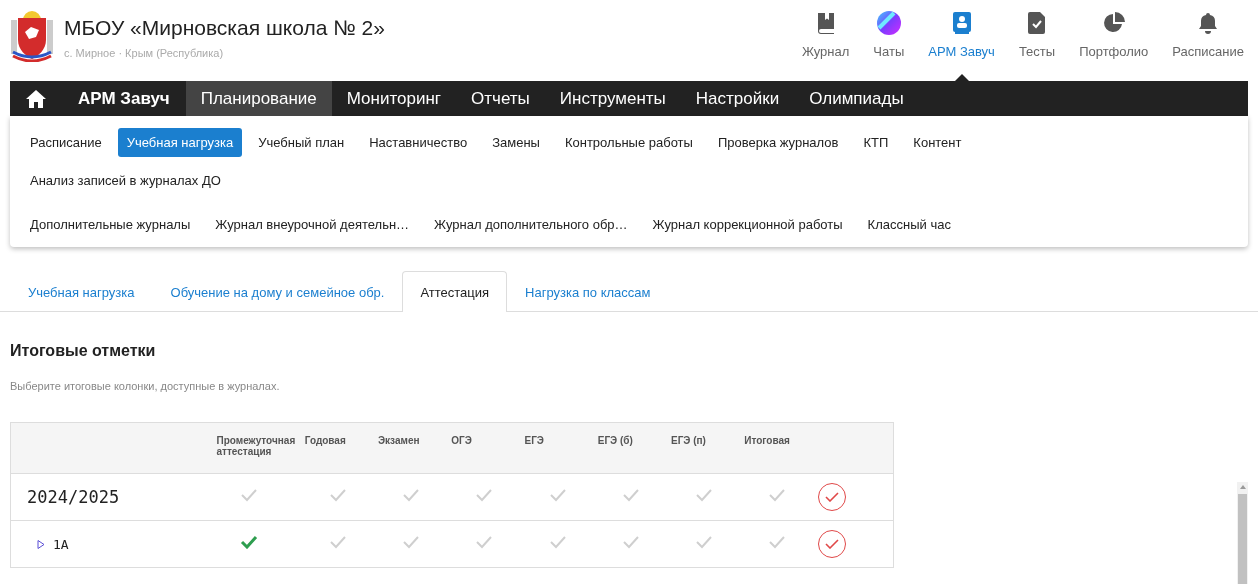 Image resolution: width=1258 pixels, height=584 pixels. What do you see at coordinates (32, 36) in the screenshot?
I see `coat-of-arms-icon` at bounding box center [32, 36].